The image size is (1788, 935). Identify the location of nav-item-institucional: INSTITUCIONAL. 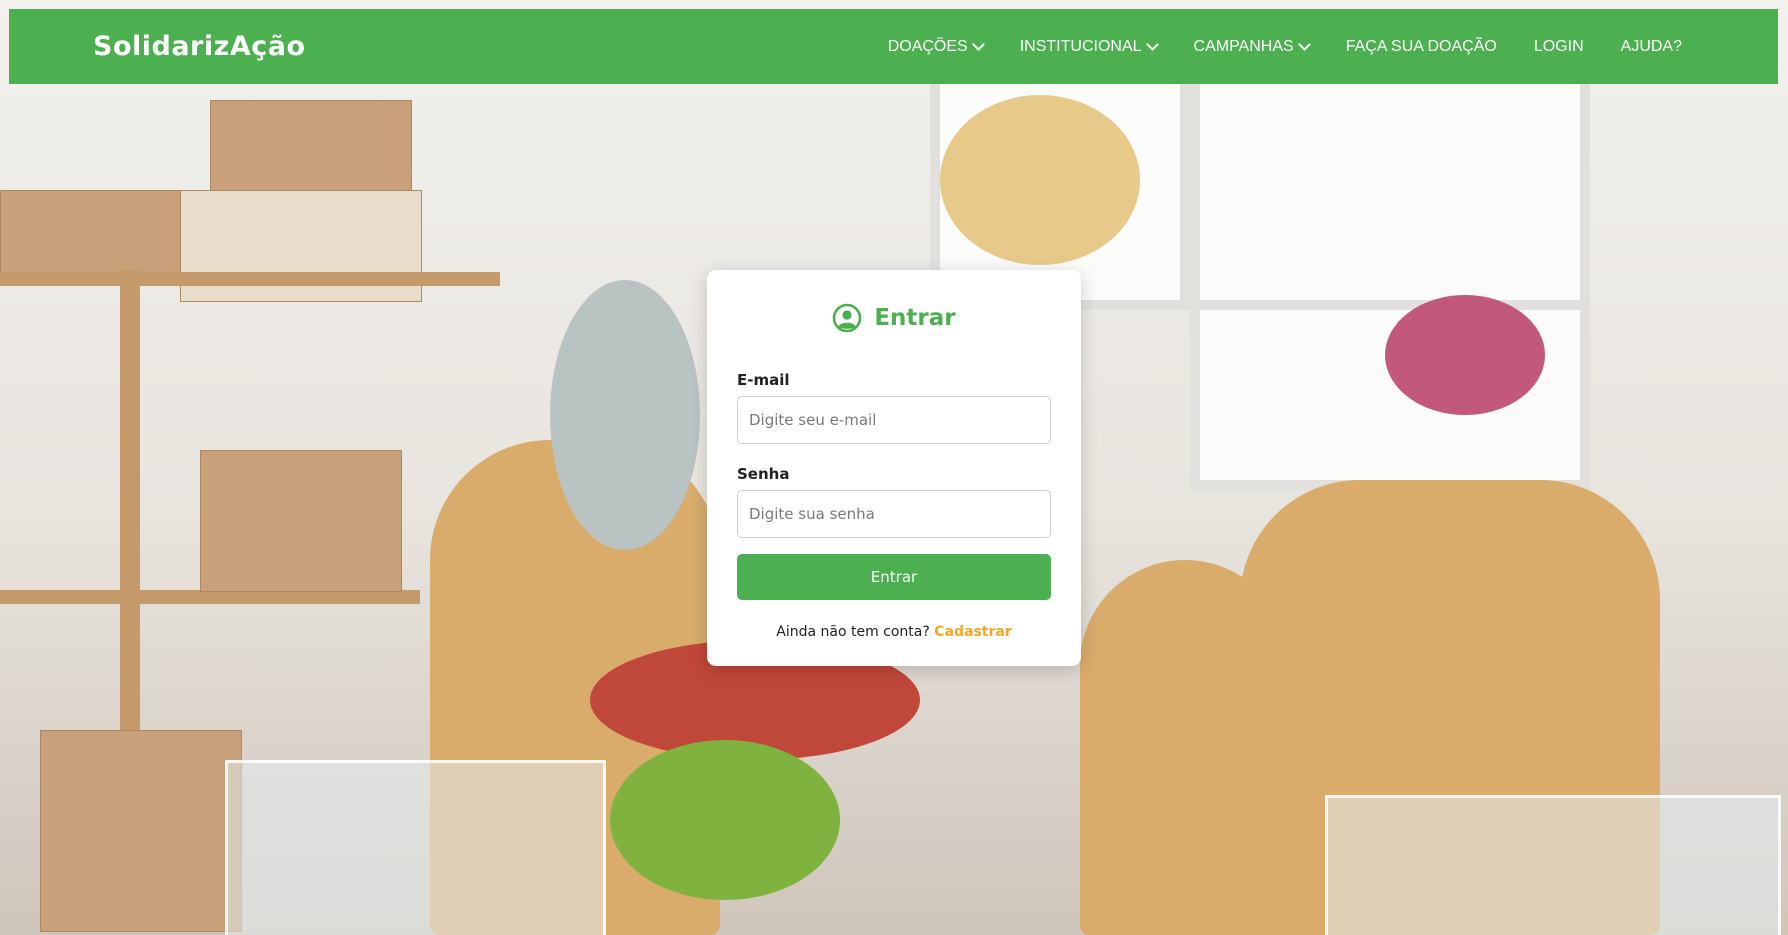
(1089, 46).